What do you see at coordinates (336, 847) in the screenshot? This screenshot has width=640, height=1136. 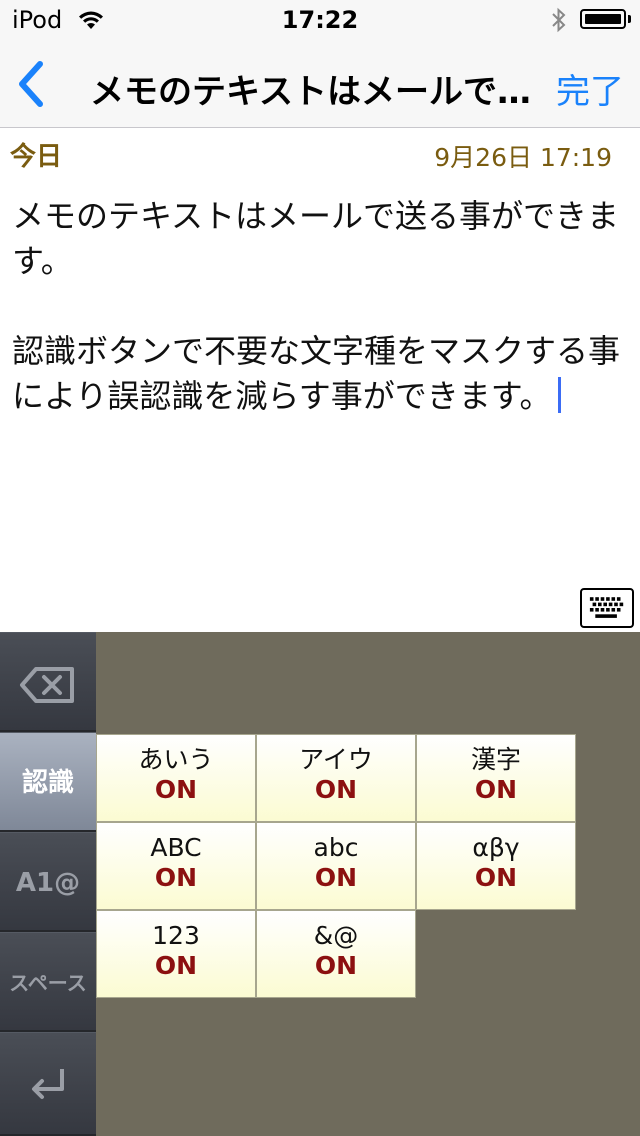 I see `char-type-name: abc` at bounding box center [336, 847].